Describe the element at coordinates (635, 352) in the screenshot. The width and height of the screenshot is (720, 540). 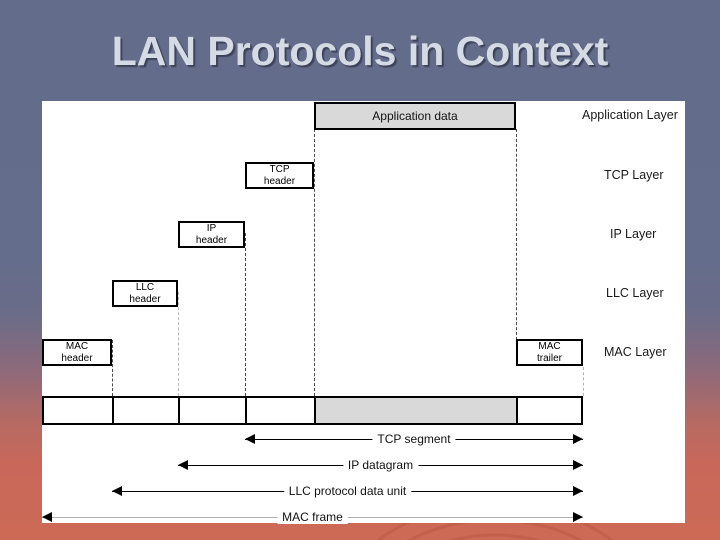
I see `layer-label-mac: MAC Layer` at that location.